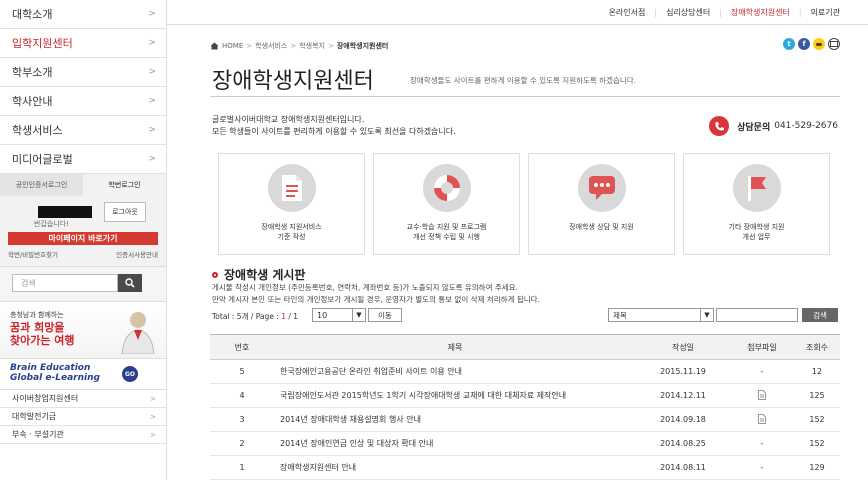 This screenshot has width=868, height=480. I want to click on sidebar-item-academics: 학사안내 >, so click(83, 101).